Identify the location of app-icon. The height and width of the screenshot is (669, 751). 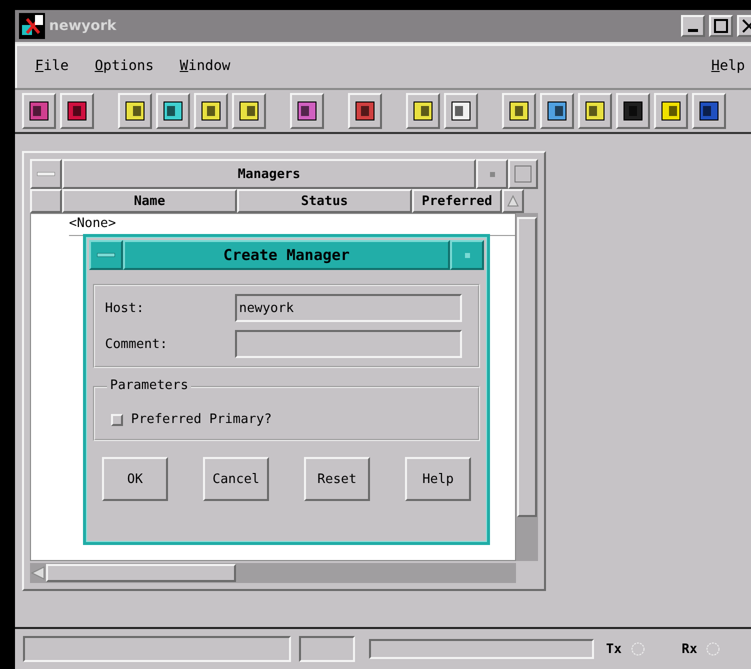
(32, 26).